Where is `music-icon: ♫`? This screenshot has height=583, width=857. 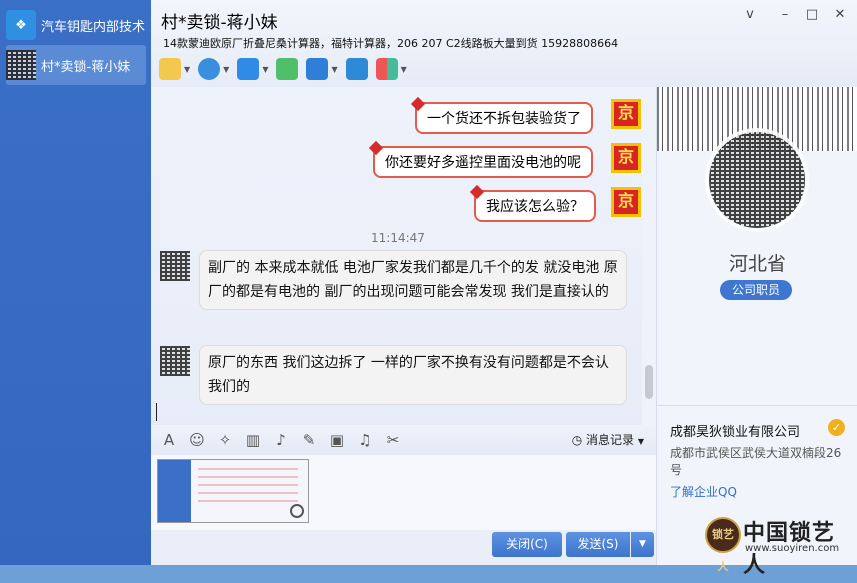 music-icon: ♫ is located at coordinates (365, 440).